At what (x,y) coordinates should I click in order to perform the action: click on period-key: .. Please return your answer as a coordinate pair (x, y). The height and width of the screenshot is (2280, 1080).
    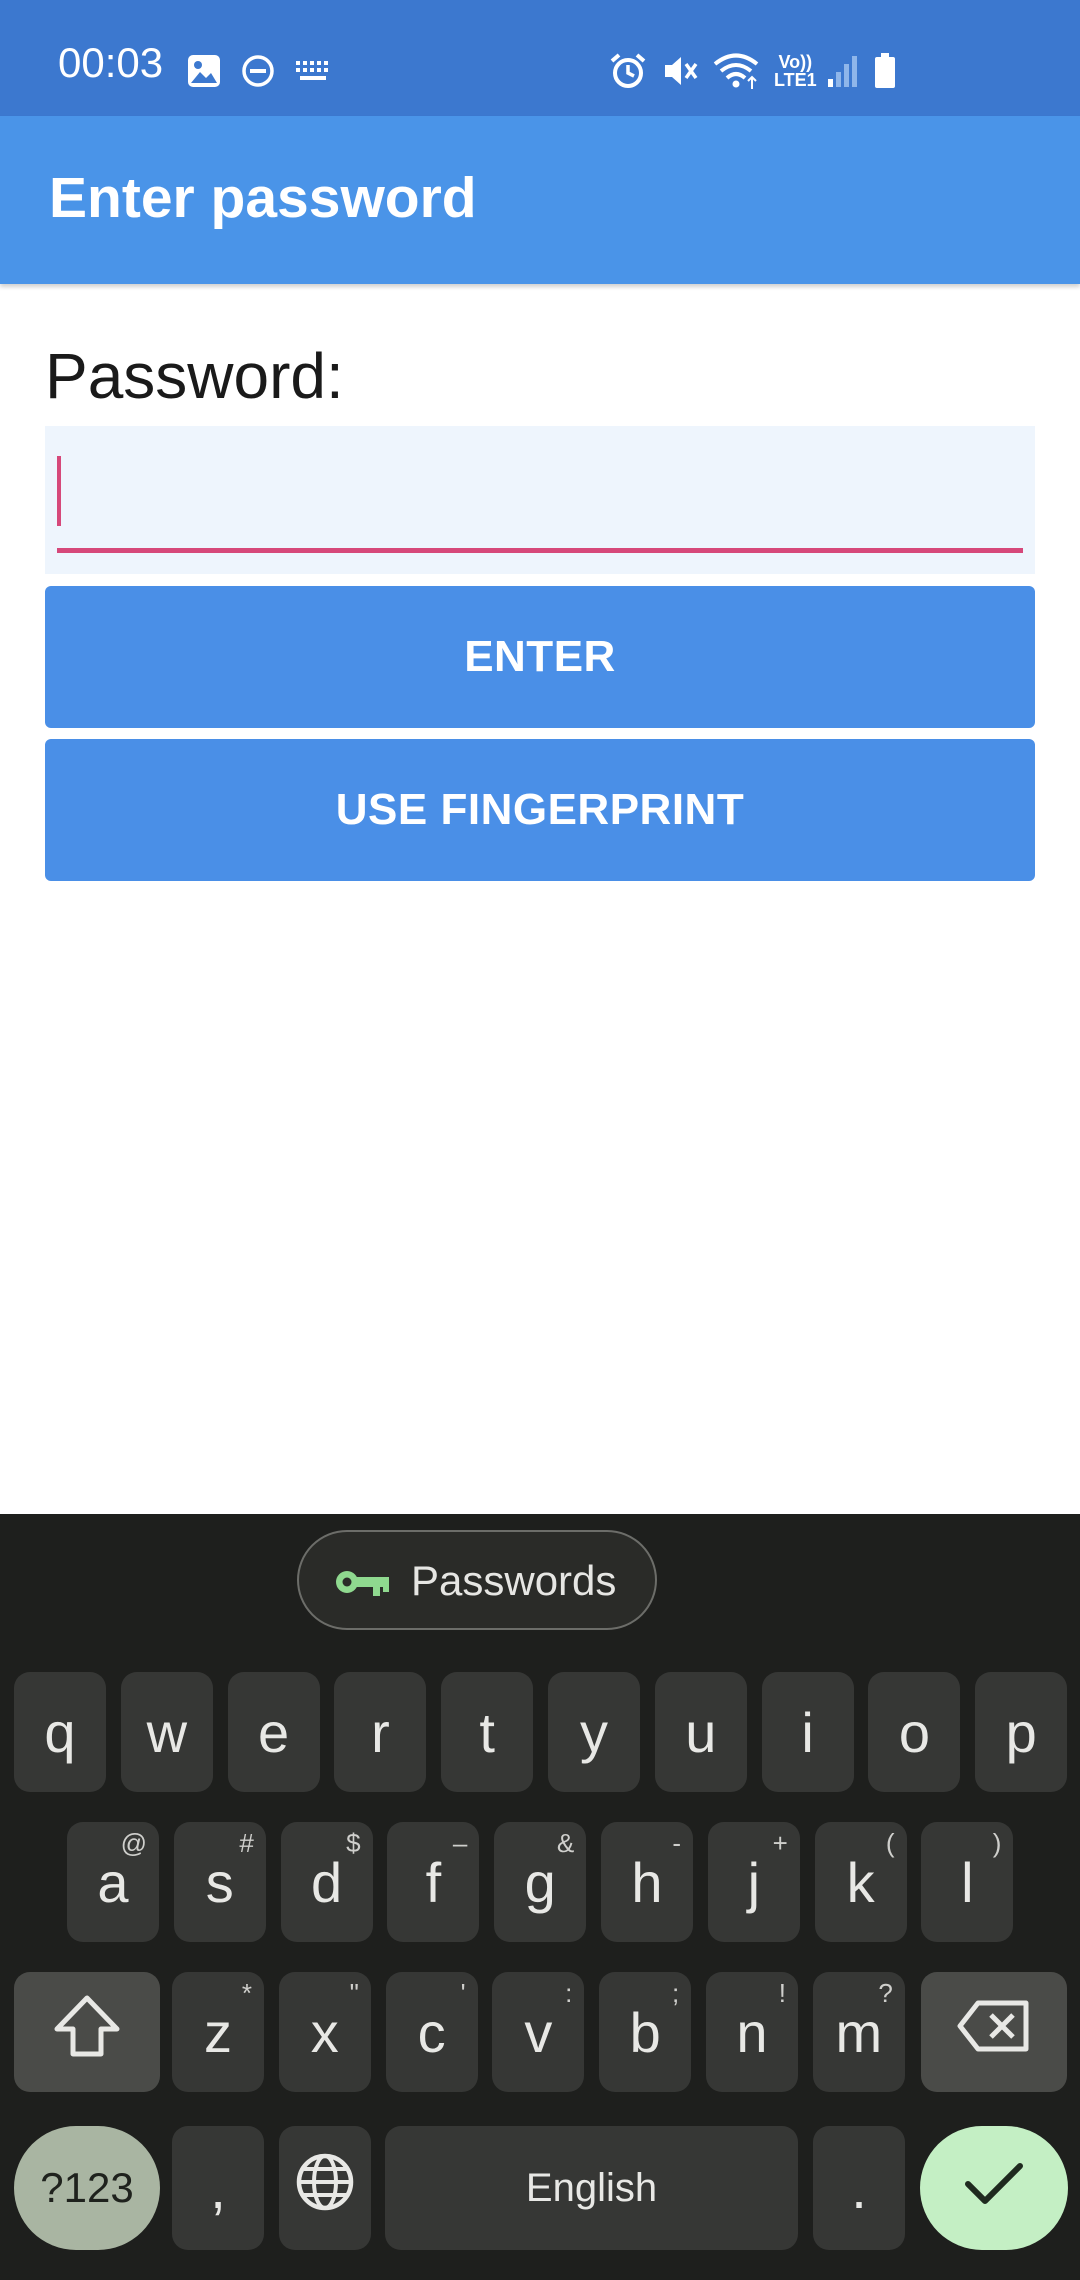
    Looking at the image, I should click on (859, 2188).